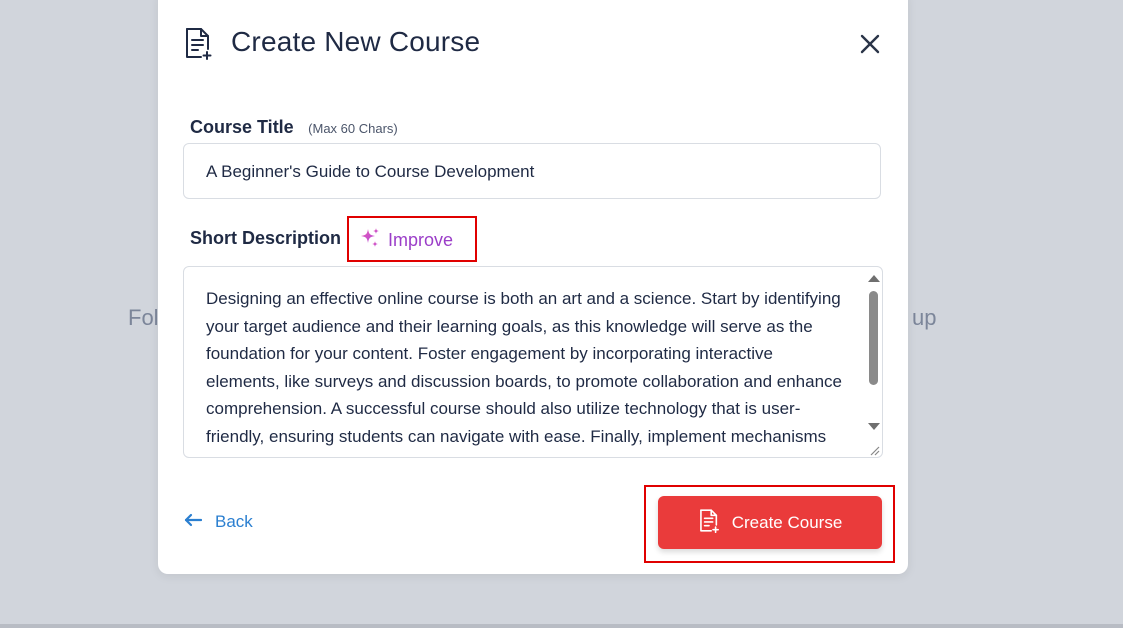 The image size is (1123, 628). What do you see at coordinates (532, 171) in the screenshot?
I see `course-title-input: A Beginner's Guide to Course Development` at bounding box center [532, 171].